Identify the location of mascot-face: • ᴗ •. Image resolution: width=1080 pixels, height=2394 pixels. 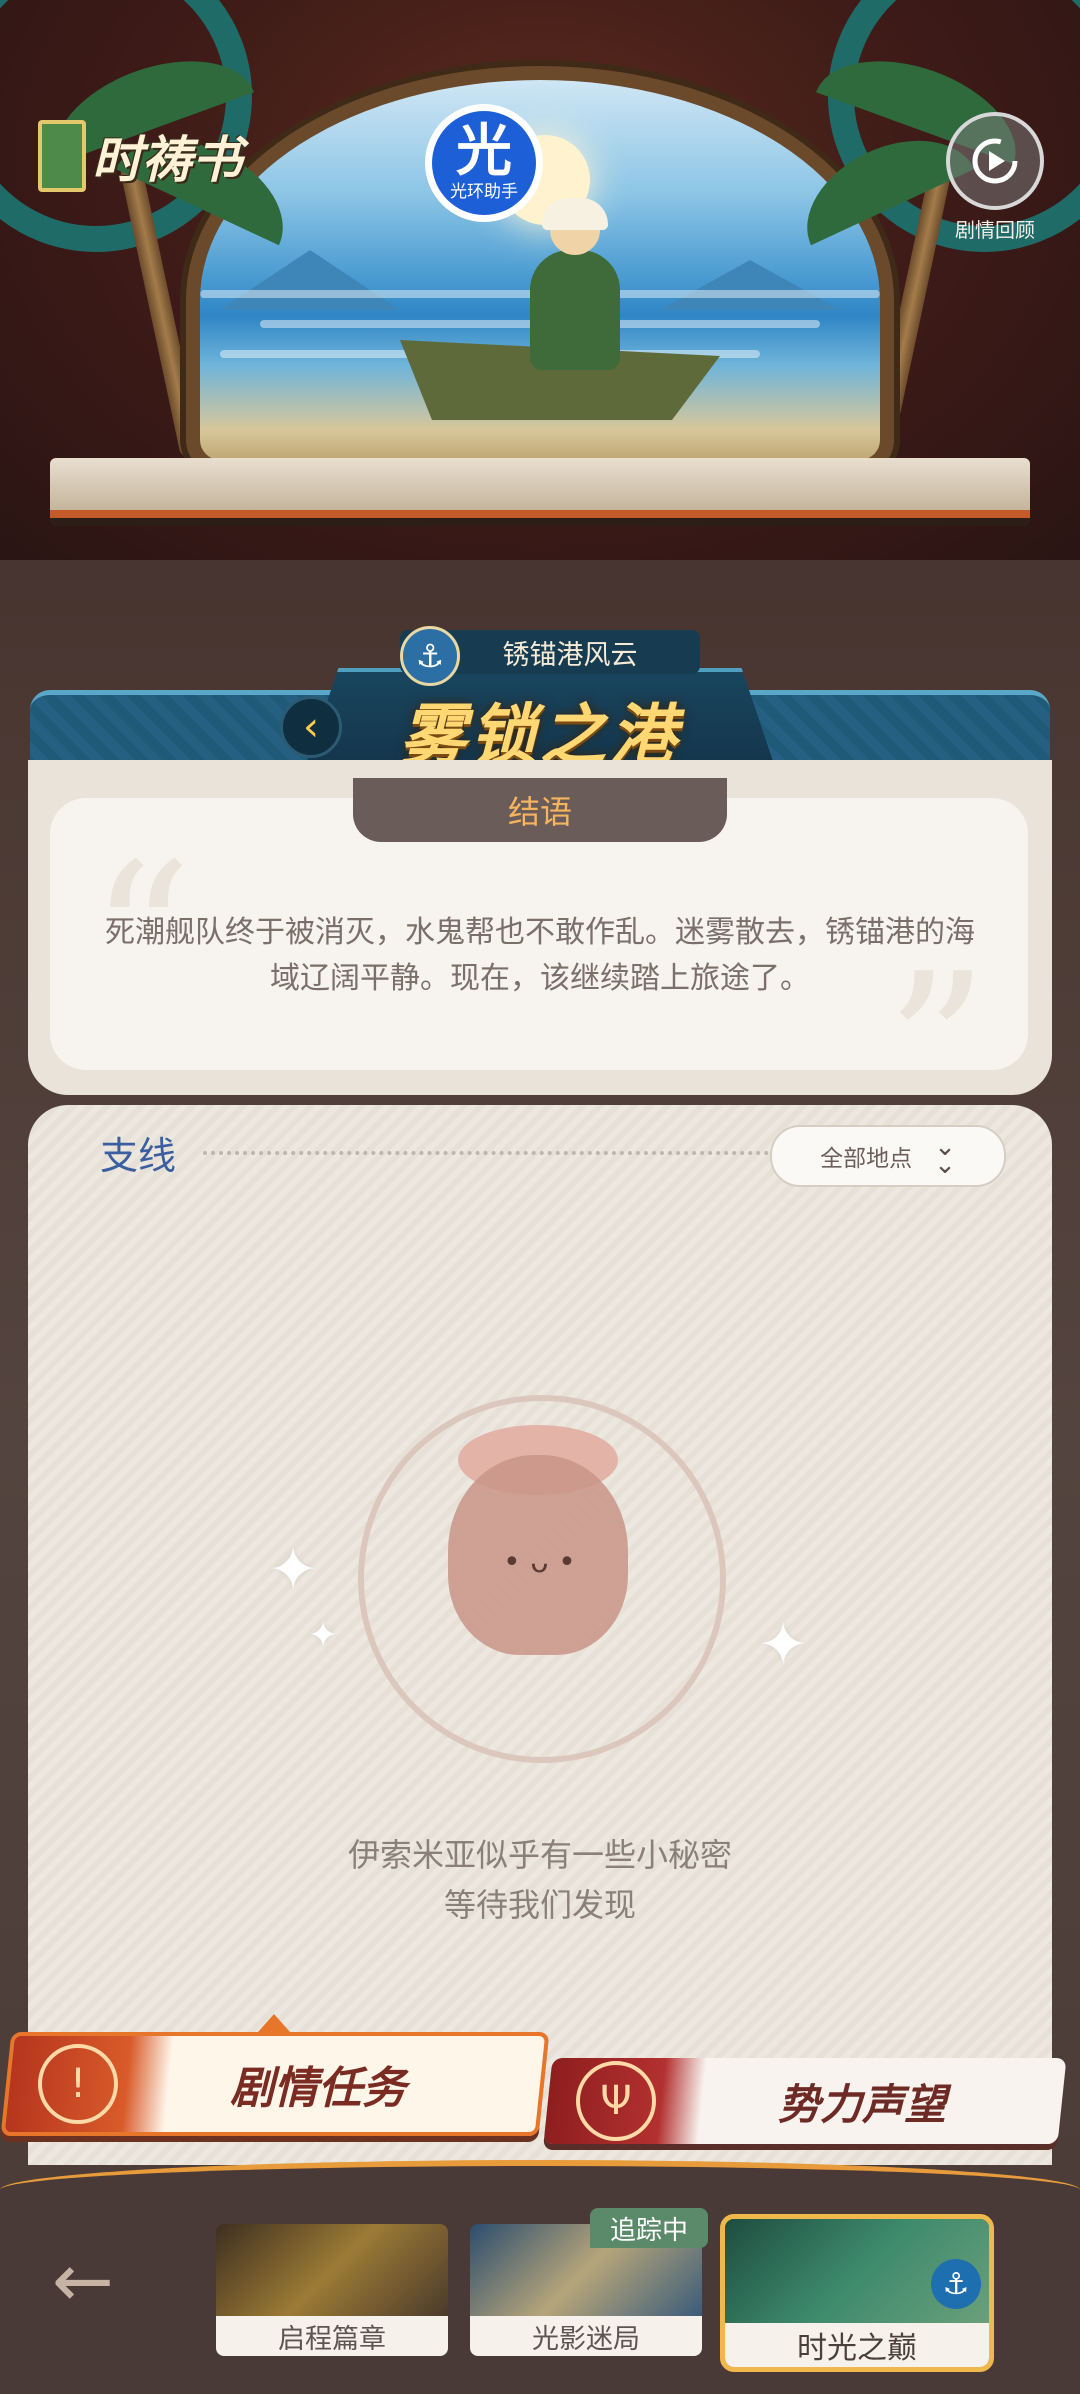
(539, 1562).